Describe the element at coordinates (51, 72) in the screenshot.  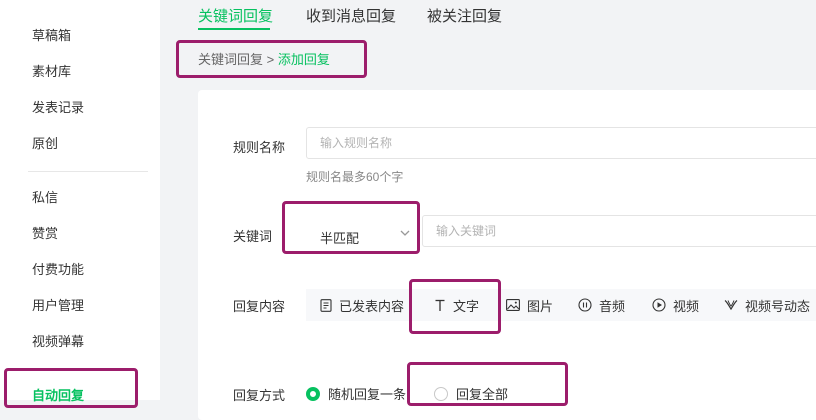
I see `sidebar-item-materials: 素材库` at that location.